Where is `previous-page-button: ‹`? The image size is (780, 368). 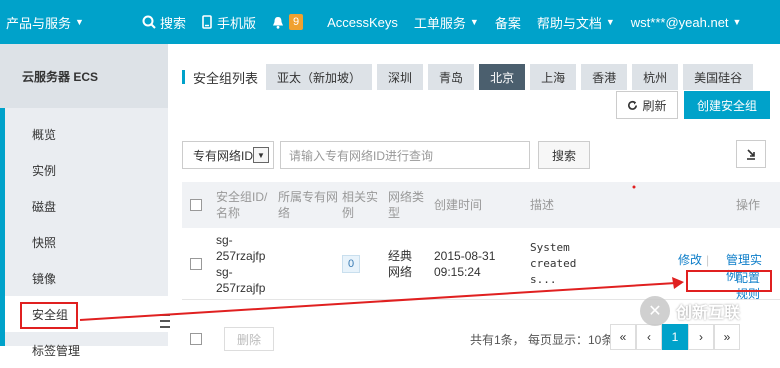
previous-page-button: ‹ is located at coordinates (649, 337).